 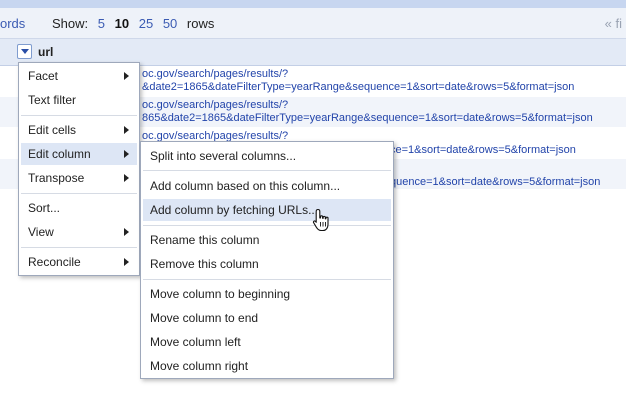 I want to click on menu-item-move-left: Move column left, so click(x=267, y=342).